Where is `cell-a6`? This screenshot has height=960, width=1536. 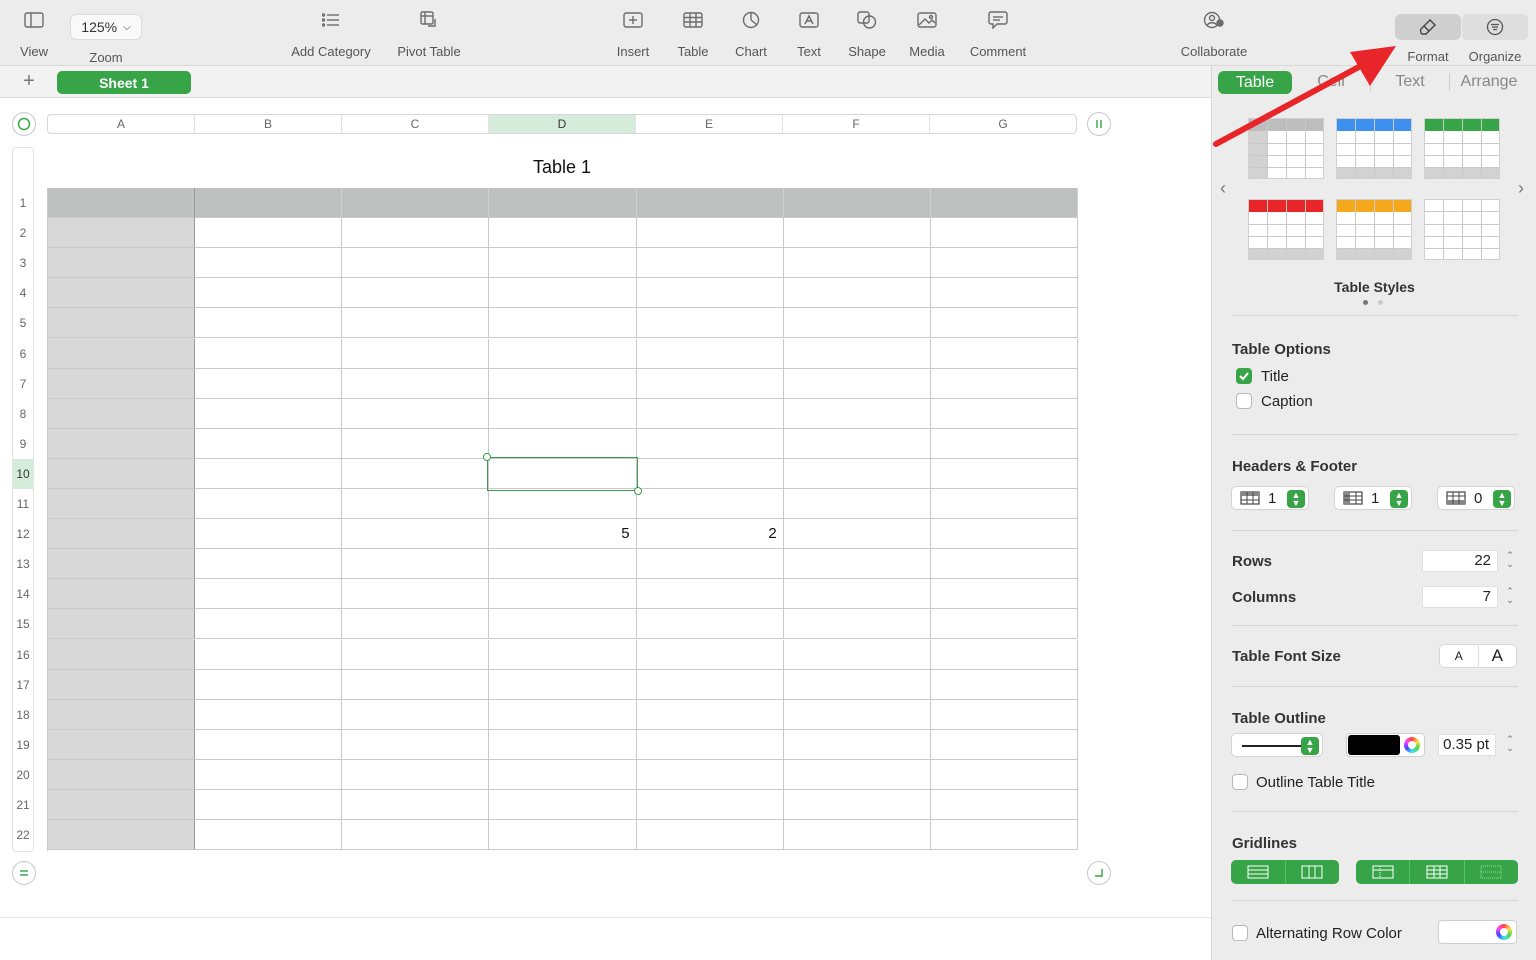 cell-a6 is located at coordinates (122, 353).